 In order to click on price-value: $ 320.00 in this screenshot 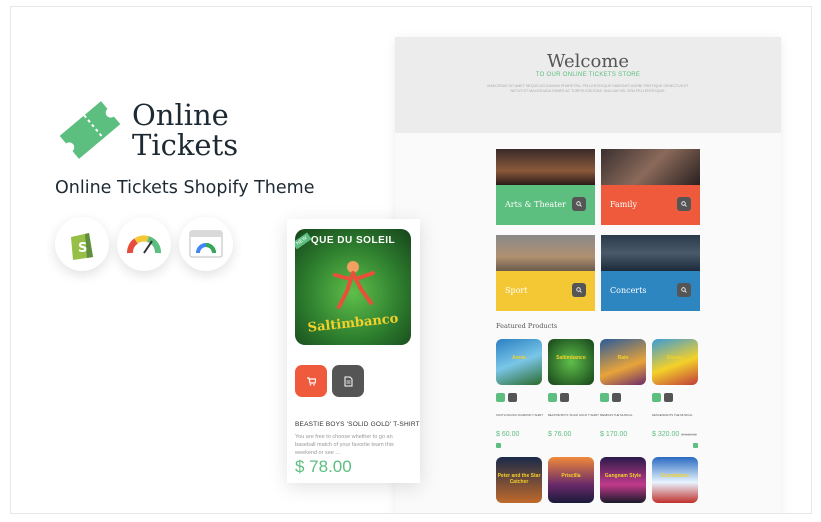, I will do `click(666, 434)`.